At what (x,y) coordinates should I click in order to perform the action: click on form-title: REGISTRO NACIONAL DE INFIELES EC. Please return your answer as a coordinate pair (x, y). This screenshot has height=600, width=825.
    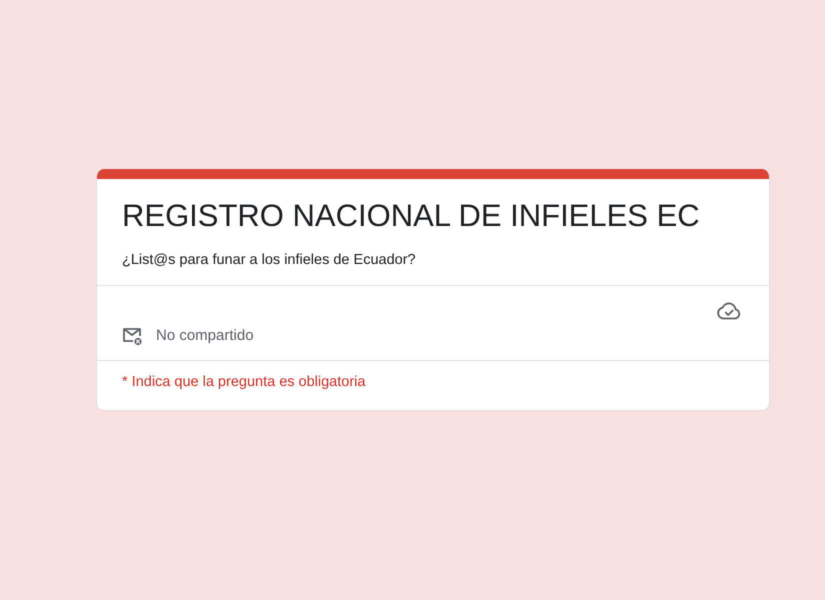
    Looking at the image, I should click on (411, 215).